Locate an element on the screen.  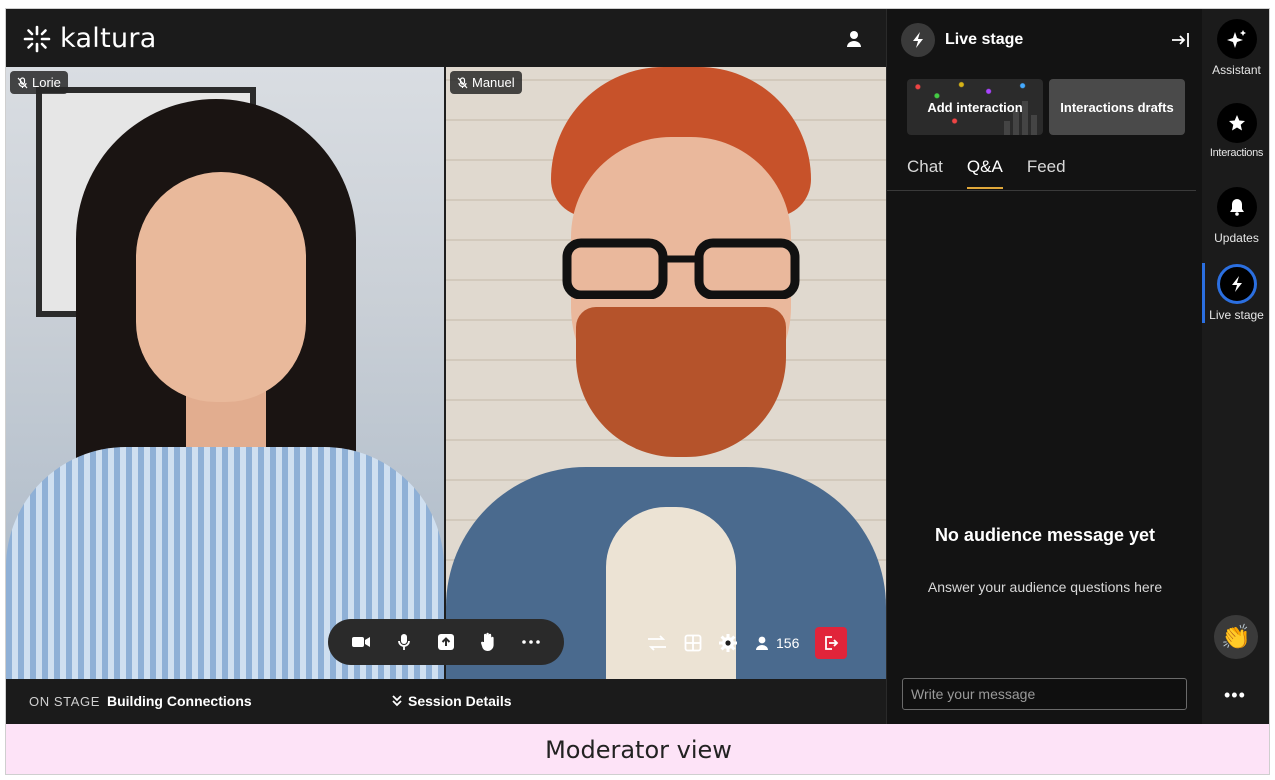
interaction-drafts-label: Interactions drafts is located at coordinates (1117, 107).